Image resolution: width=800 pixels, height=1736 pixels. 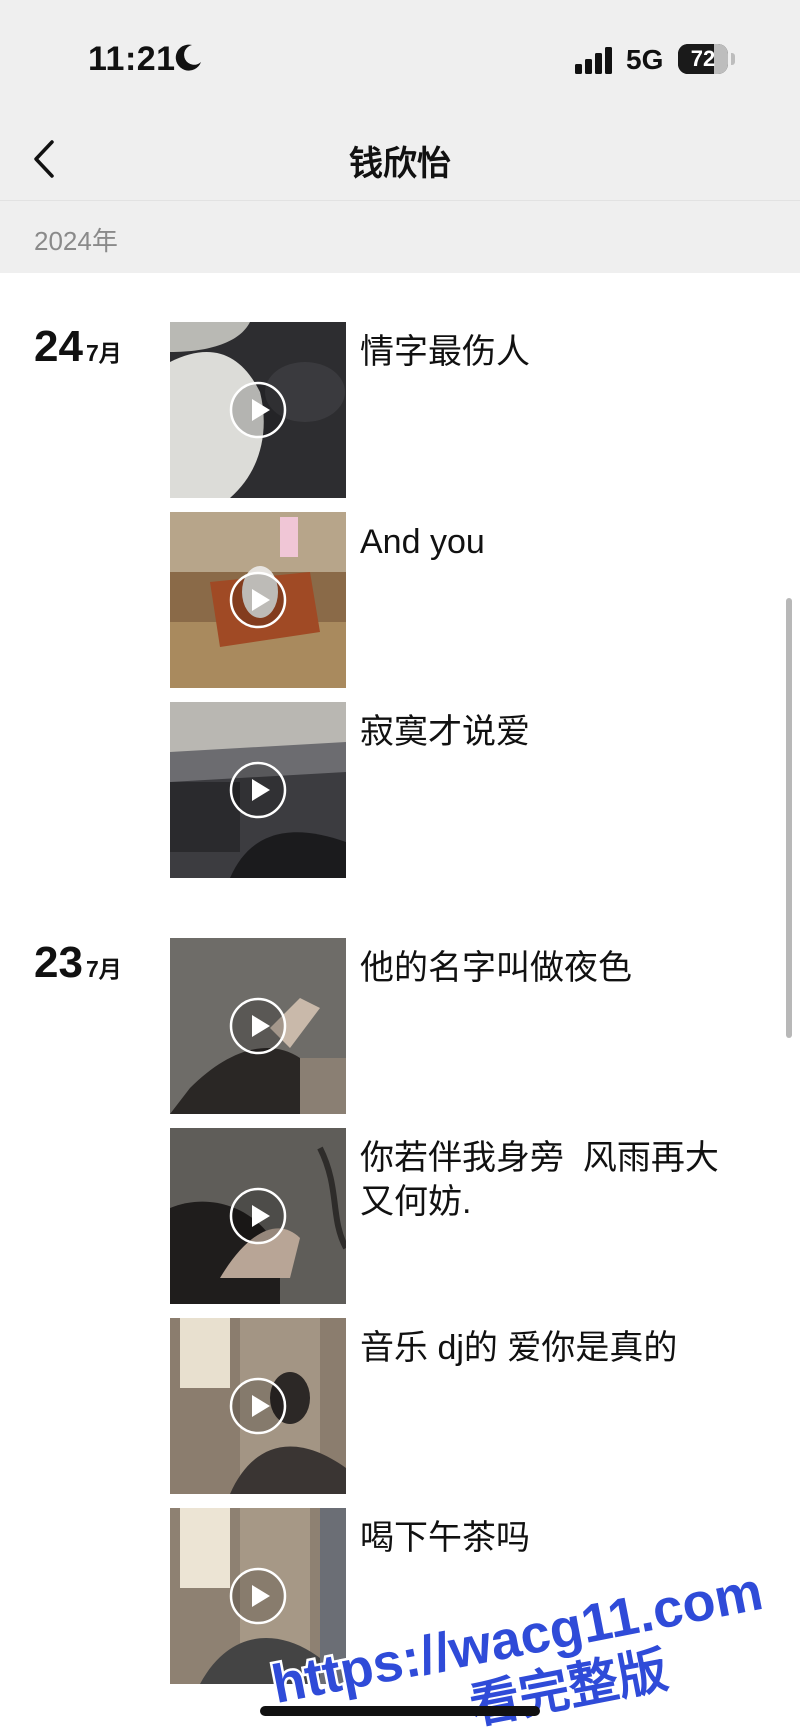 I want to click on year-label: 2024年, so click(x=76, y=241).